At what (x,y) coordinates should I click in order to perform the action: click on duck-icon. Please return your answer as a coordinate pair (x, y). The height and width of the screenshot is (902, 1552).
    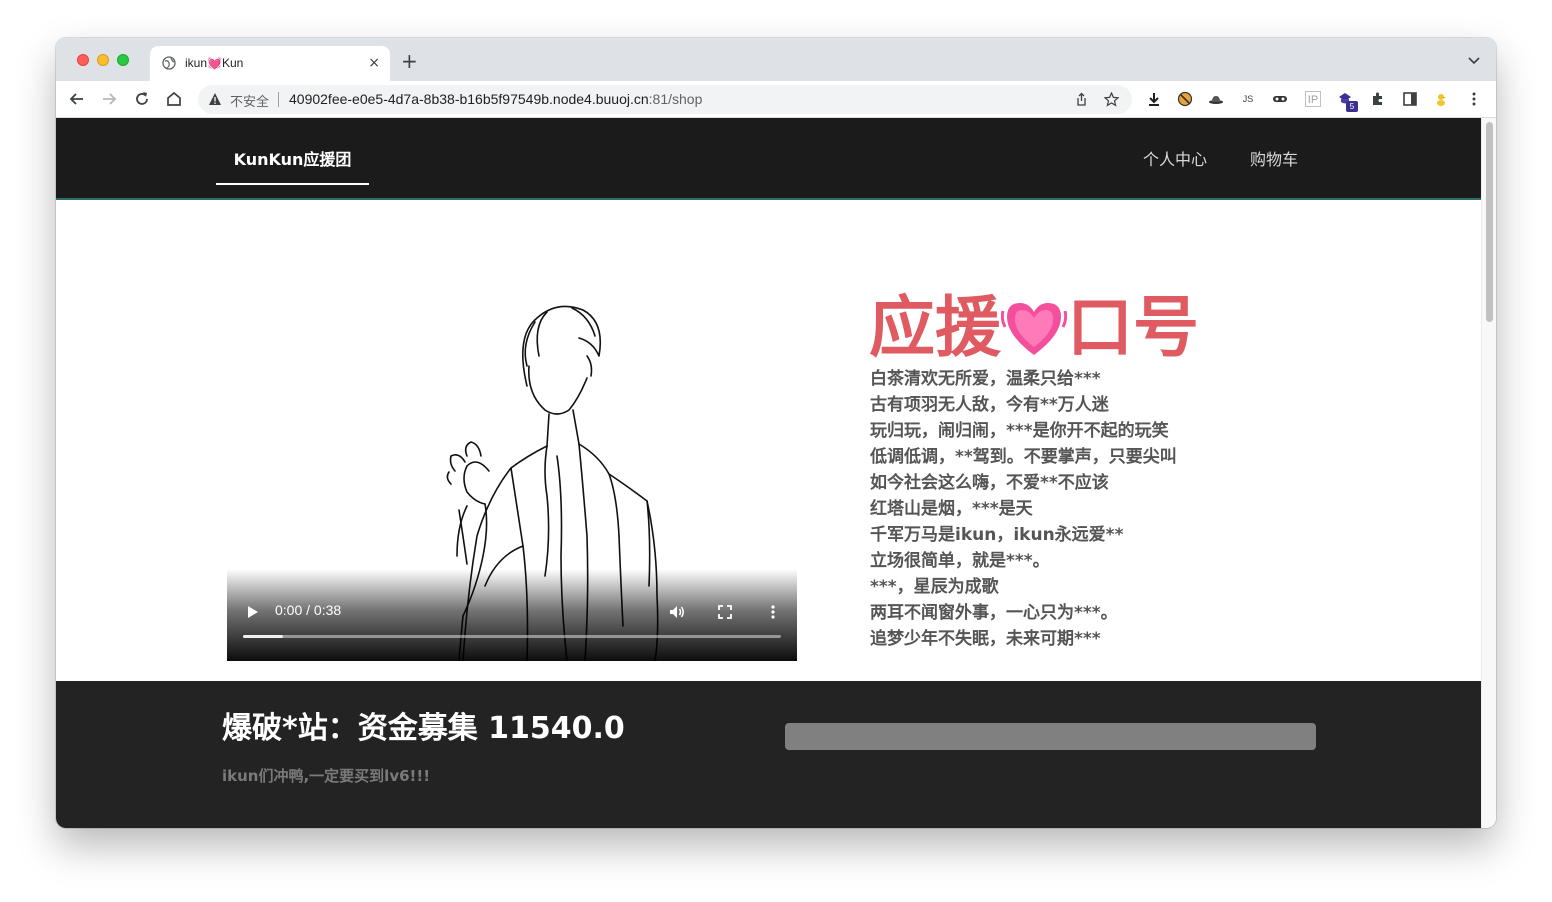
    Looking at the image, I should click on (1441, 99).